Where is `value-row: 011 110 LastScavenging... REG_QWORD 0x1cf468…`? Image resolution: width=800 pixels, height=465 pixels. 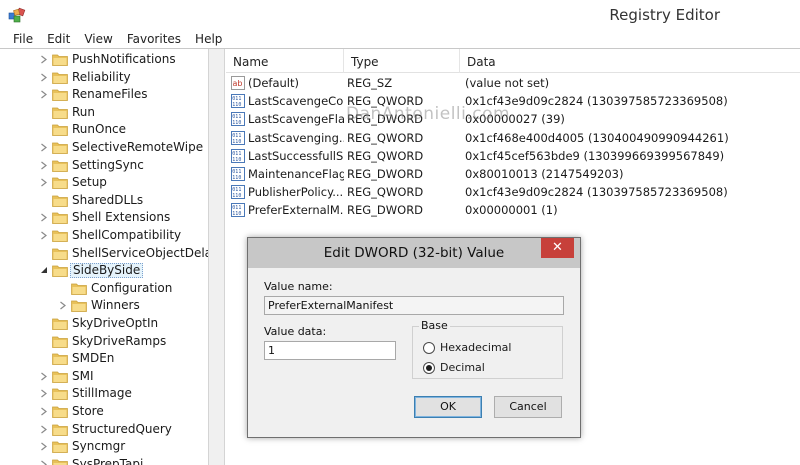
value-row: 011 110 LastScavenging... REG_QWORD 0x1cf468… is located at coordinates (513, 138).